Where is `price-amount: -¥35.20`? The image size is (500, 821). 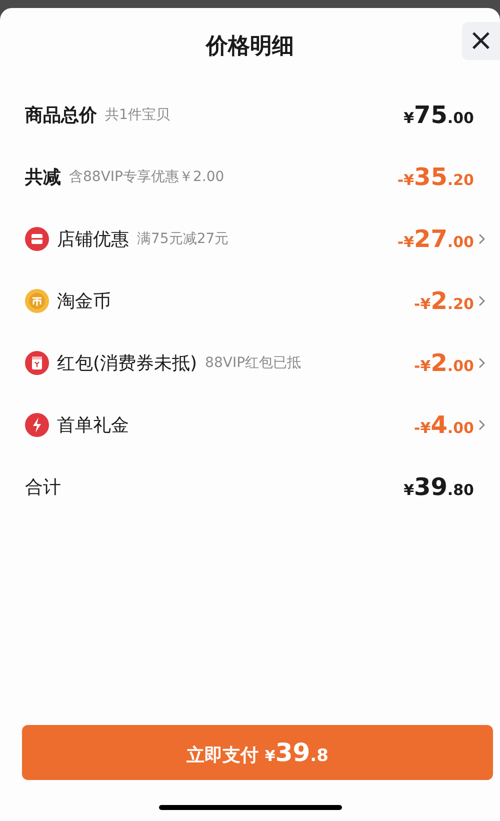
price-amount: -¥35.20 is located at coordinates (435, 177).